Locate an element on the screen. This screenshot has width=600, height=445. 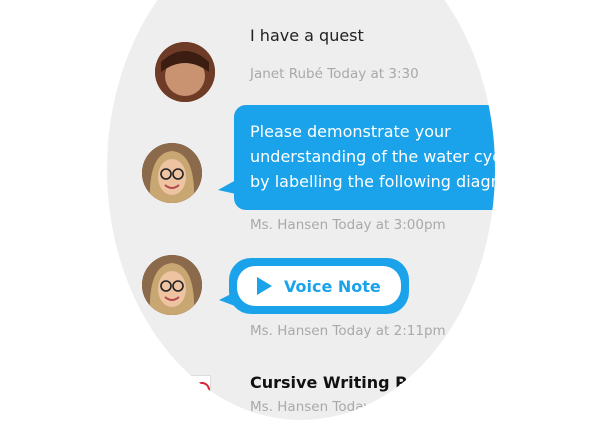
message-meta-top: Janet Rubé Today at 3:30 is located at coordinates (334, 74).